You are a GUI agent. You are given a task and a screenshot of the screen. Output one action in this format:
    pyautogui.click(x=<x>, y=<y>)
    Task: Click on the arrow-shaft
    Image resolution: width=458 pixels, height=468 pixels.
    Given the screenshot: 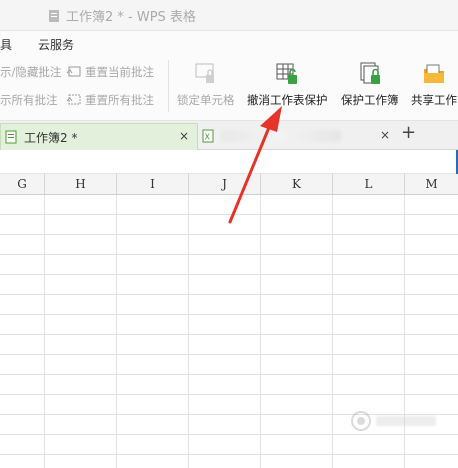 What is the action you would take?
    pyautogui.click(x=250, y=173)
    